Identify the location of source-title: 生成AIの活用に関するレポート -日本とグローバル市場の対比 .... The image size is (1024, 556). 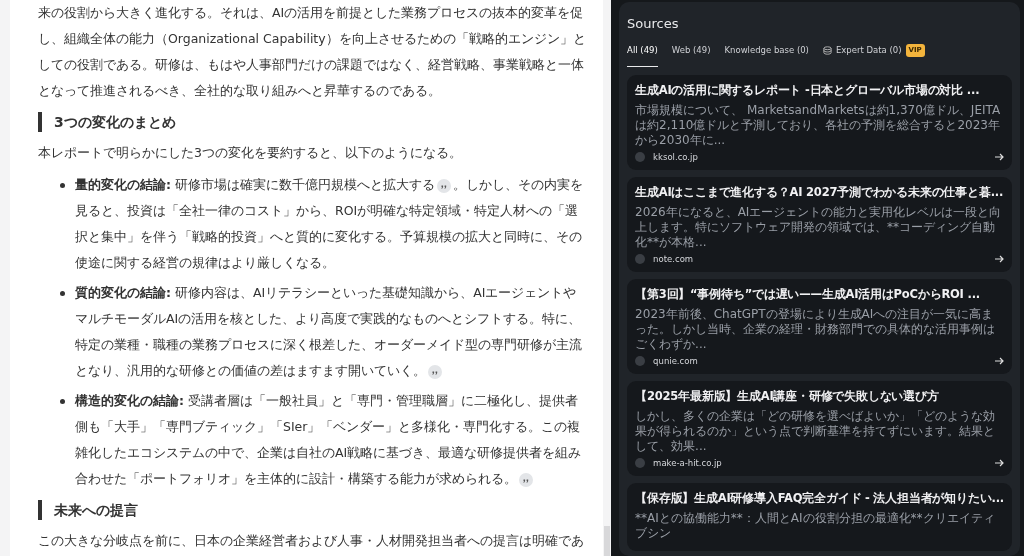
(808, 91).